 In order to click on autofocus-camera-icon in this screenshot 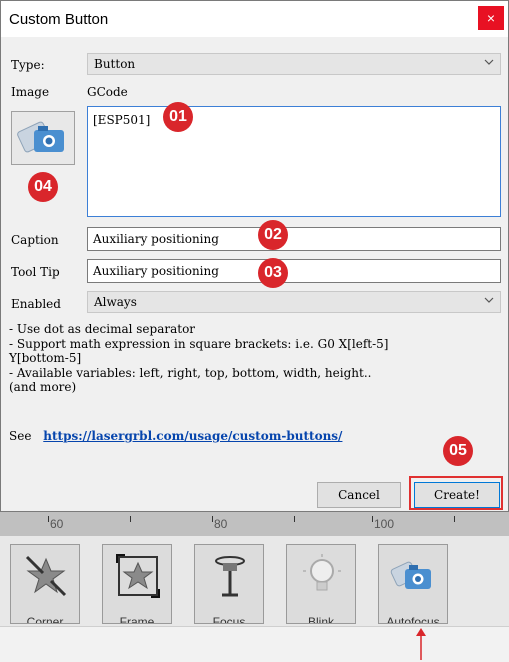, I will do `click(40, 137)`.